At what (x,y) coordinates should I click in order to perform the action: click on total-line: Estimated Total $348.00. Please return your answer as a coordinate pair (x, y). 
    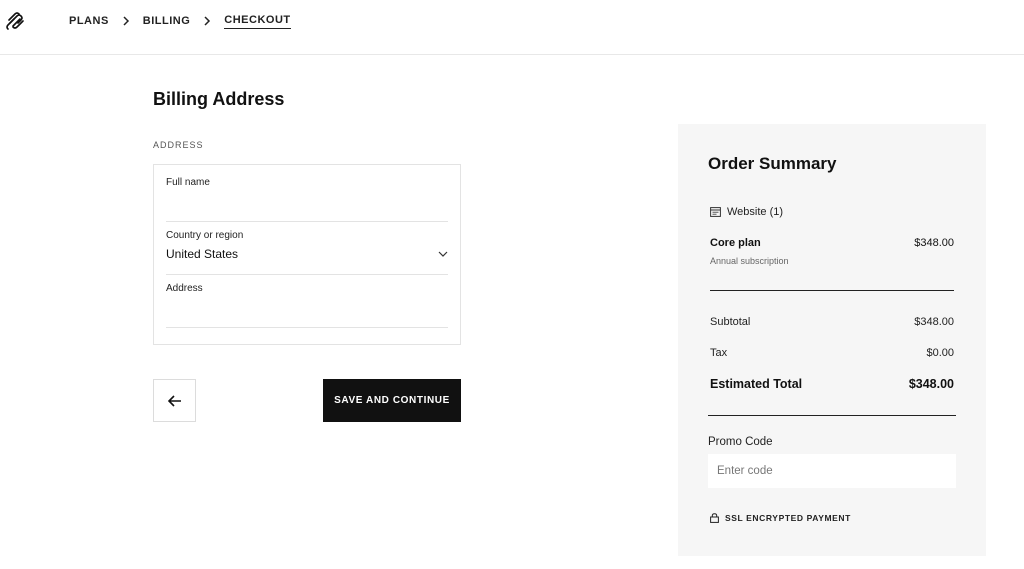
    Looking at the image, I should click on (832, 384).